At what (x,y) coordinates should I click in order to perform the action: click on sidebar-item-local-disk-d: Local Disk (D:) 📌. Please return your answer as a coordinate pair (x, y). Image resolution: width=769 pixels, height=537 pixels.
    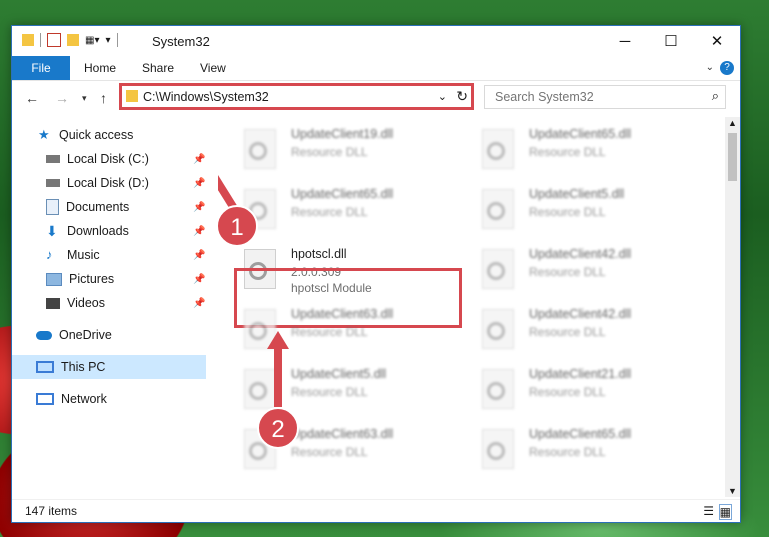
    Looking at the image, I should click on (126, 183).